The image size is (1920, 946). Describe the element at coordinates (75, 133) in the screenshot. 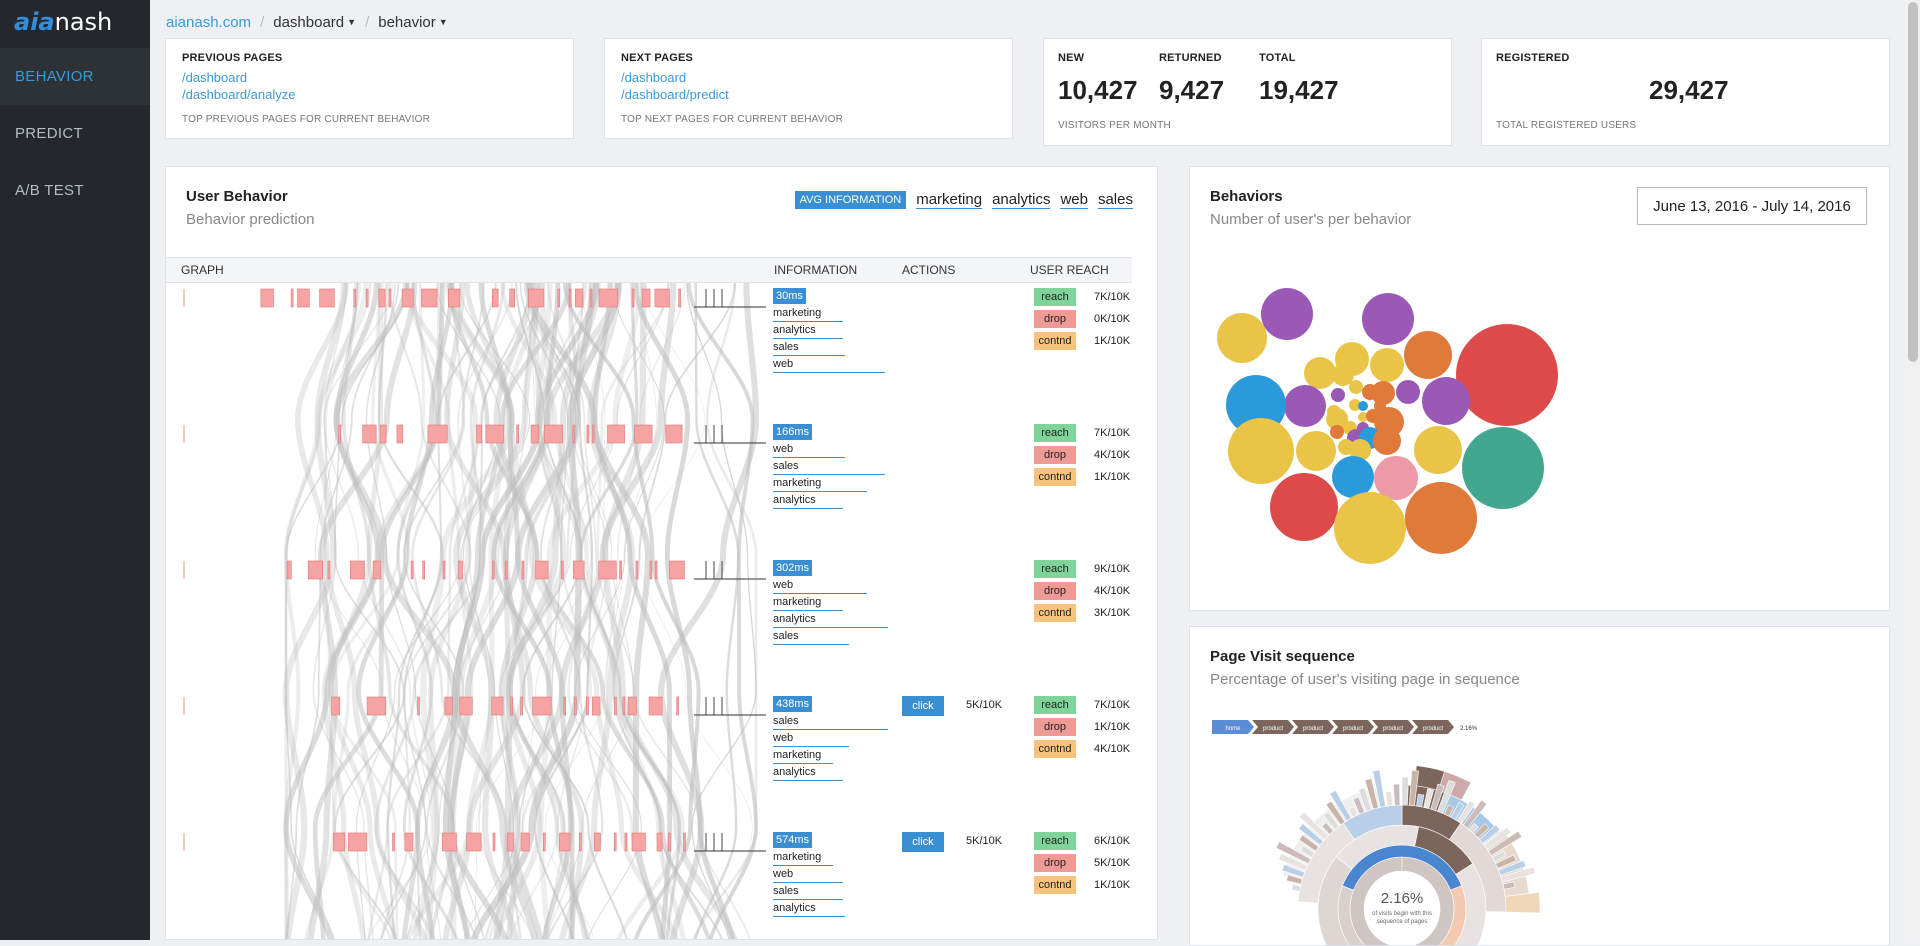

I see `sidebar-item-predict: PREDICT` at that location.